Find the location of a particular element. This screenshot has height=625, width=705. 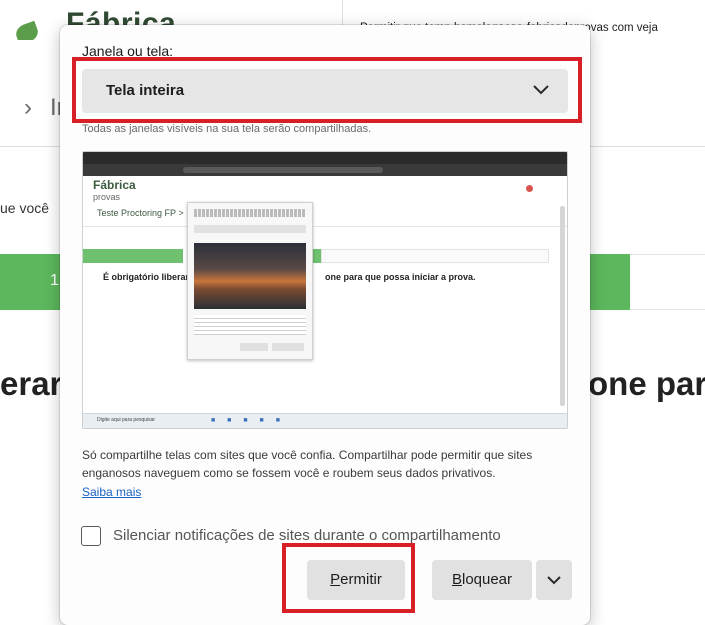

preview-progress-right is located at coordinates (435, 256).